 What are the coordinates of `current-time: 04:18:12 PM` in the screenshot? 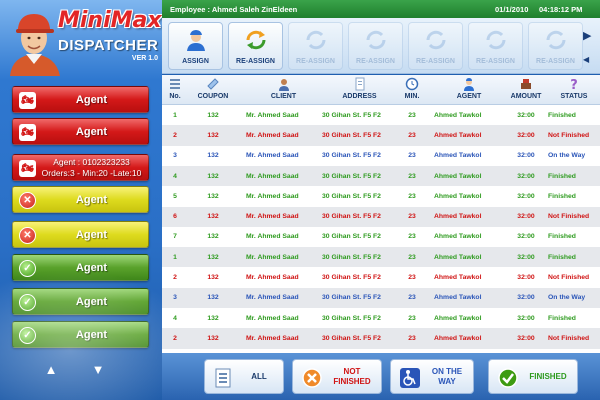 It's located at (561, 9).